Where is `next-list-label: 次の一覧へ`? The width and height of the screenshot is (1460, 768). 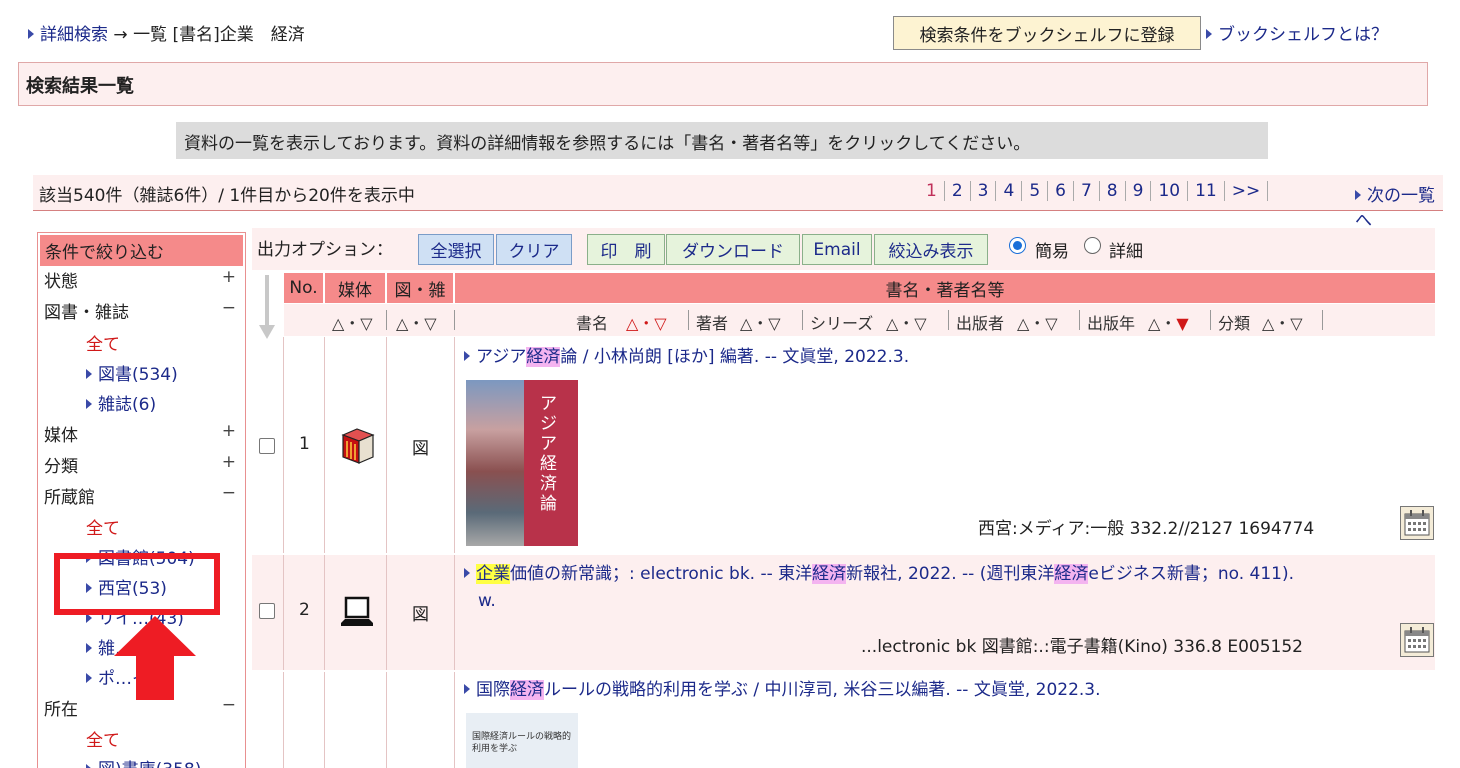 next-list-label: 次の一覧へ is located at coordinates (1395, 208).